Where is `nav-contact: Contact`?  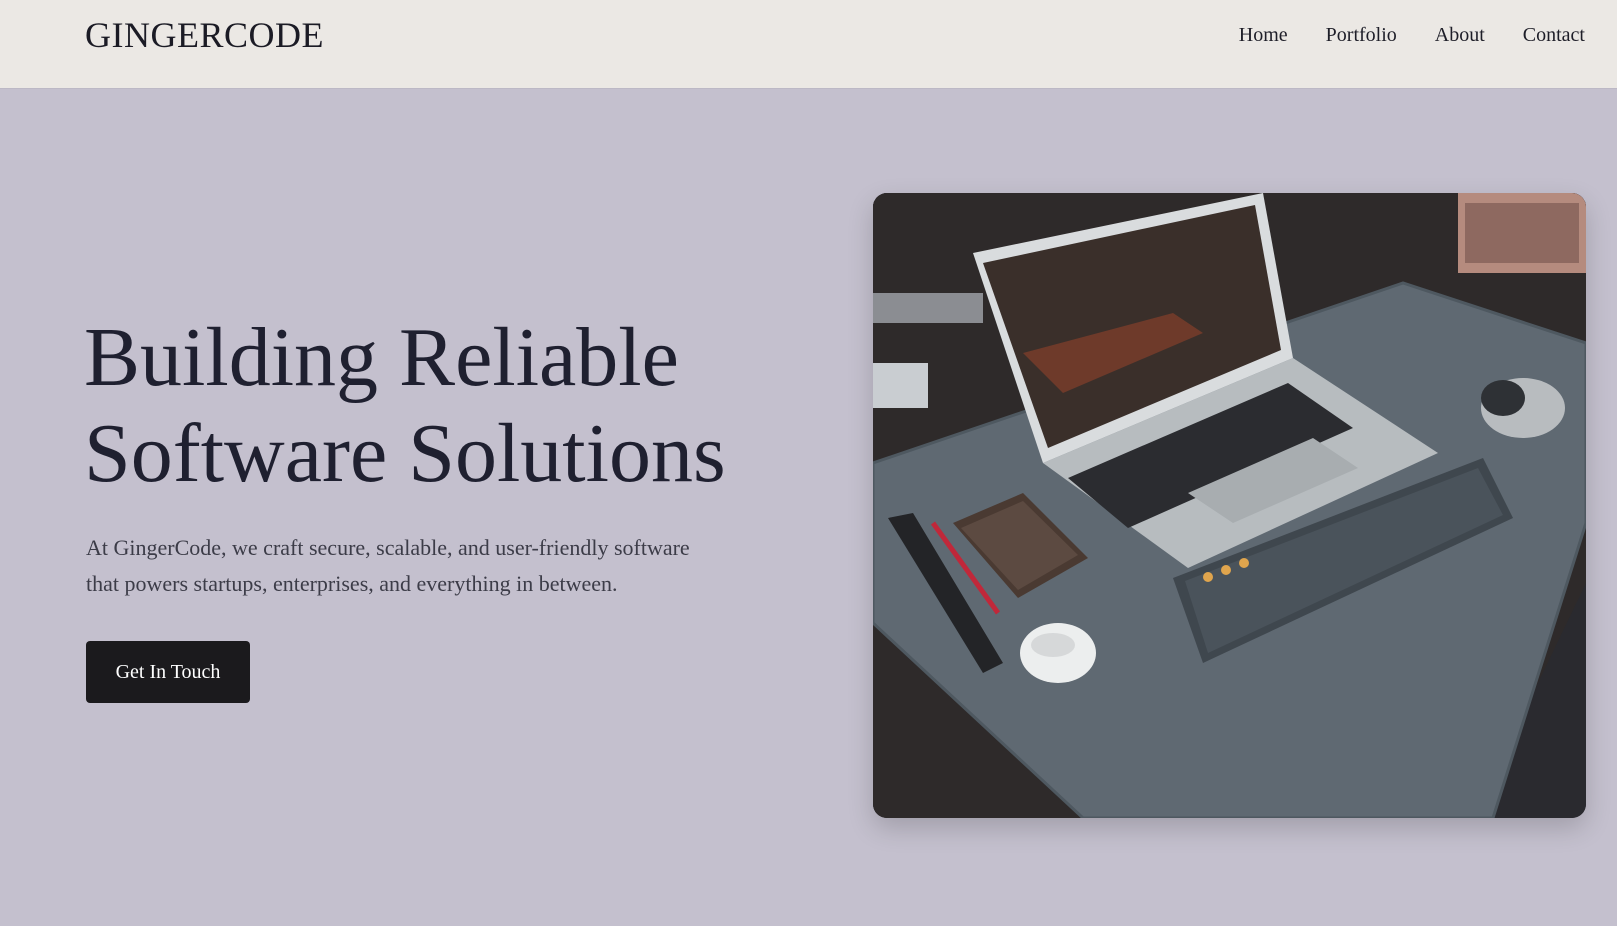
nav-contact: Contact is located at coordinates (1554, 35).